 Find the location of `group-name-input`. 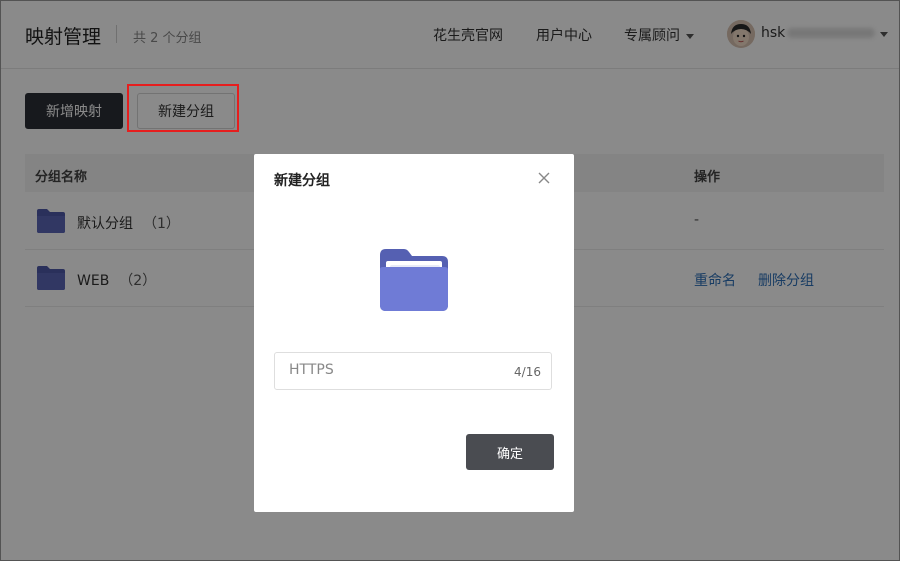

group-name-input is located at coordinates (389, 370).